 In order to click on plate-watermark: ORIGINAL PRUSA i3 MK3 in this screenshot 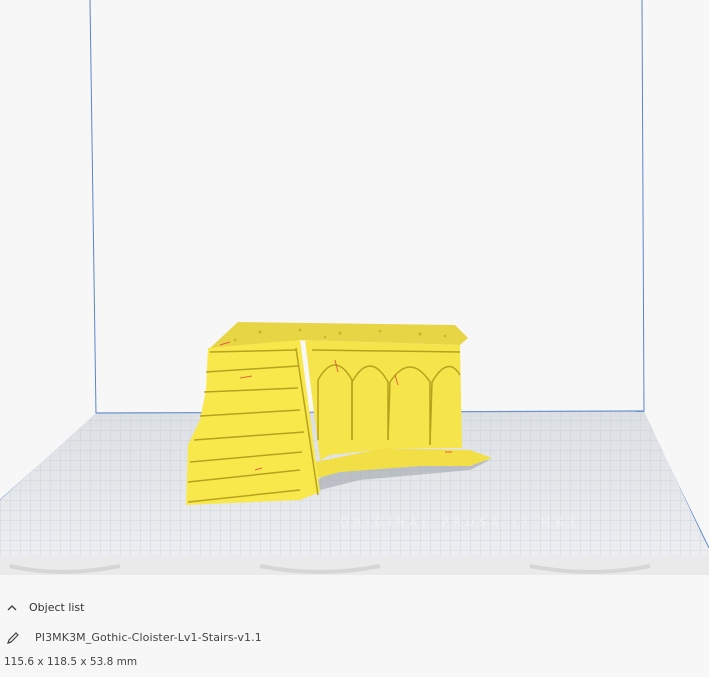, I will do `click(459, 522)`.